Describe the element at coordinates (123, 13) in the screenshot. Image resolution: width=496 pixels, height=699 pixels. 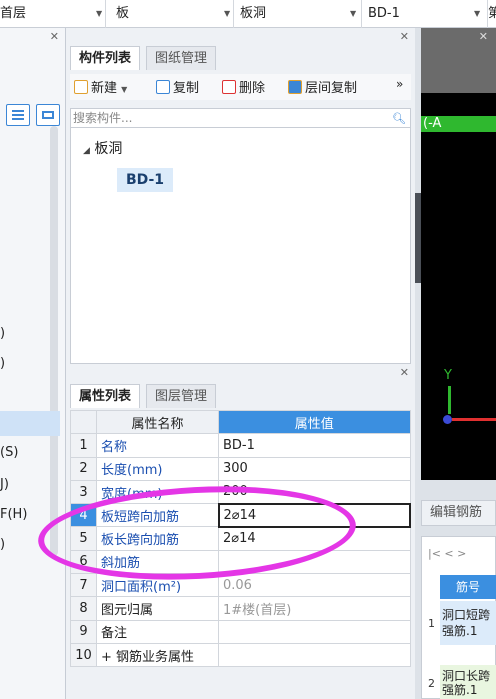
I see `category-select-value: 板` at that location.